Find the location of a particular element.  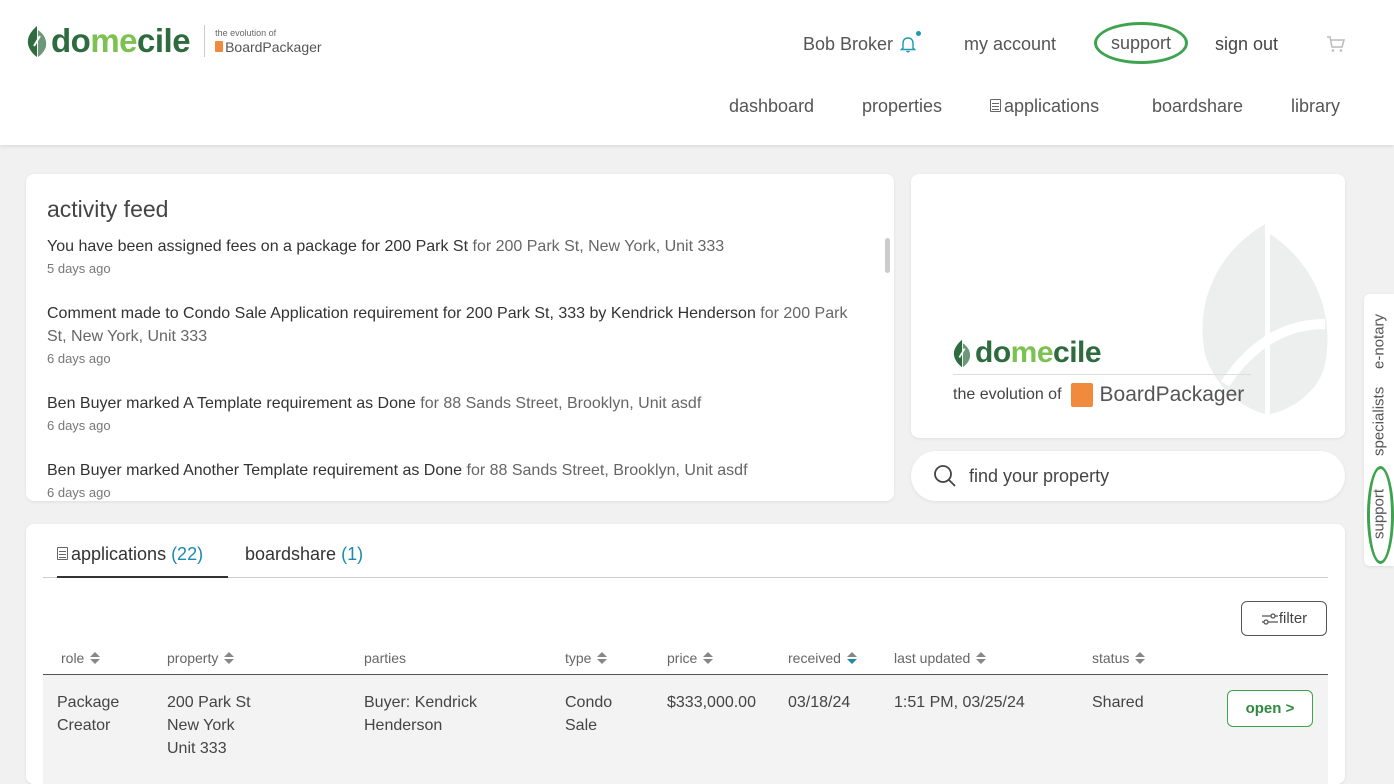

user-menu: Bob Broker is located at coordinates (862, 44).